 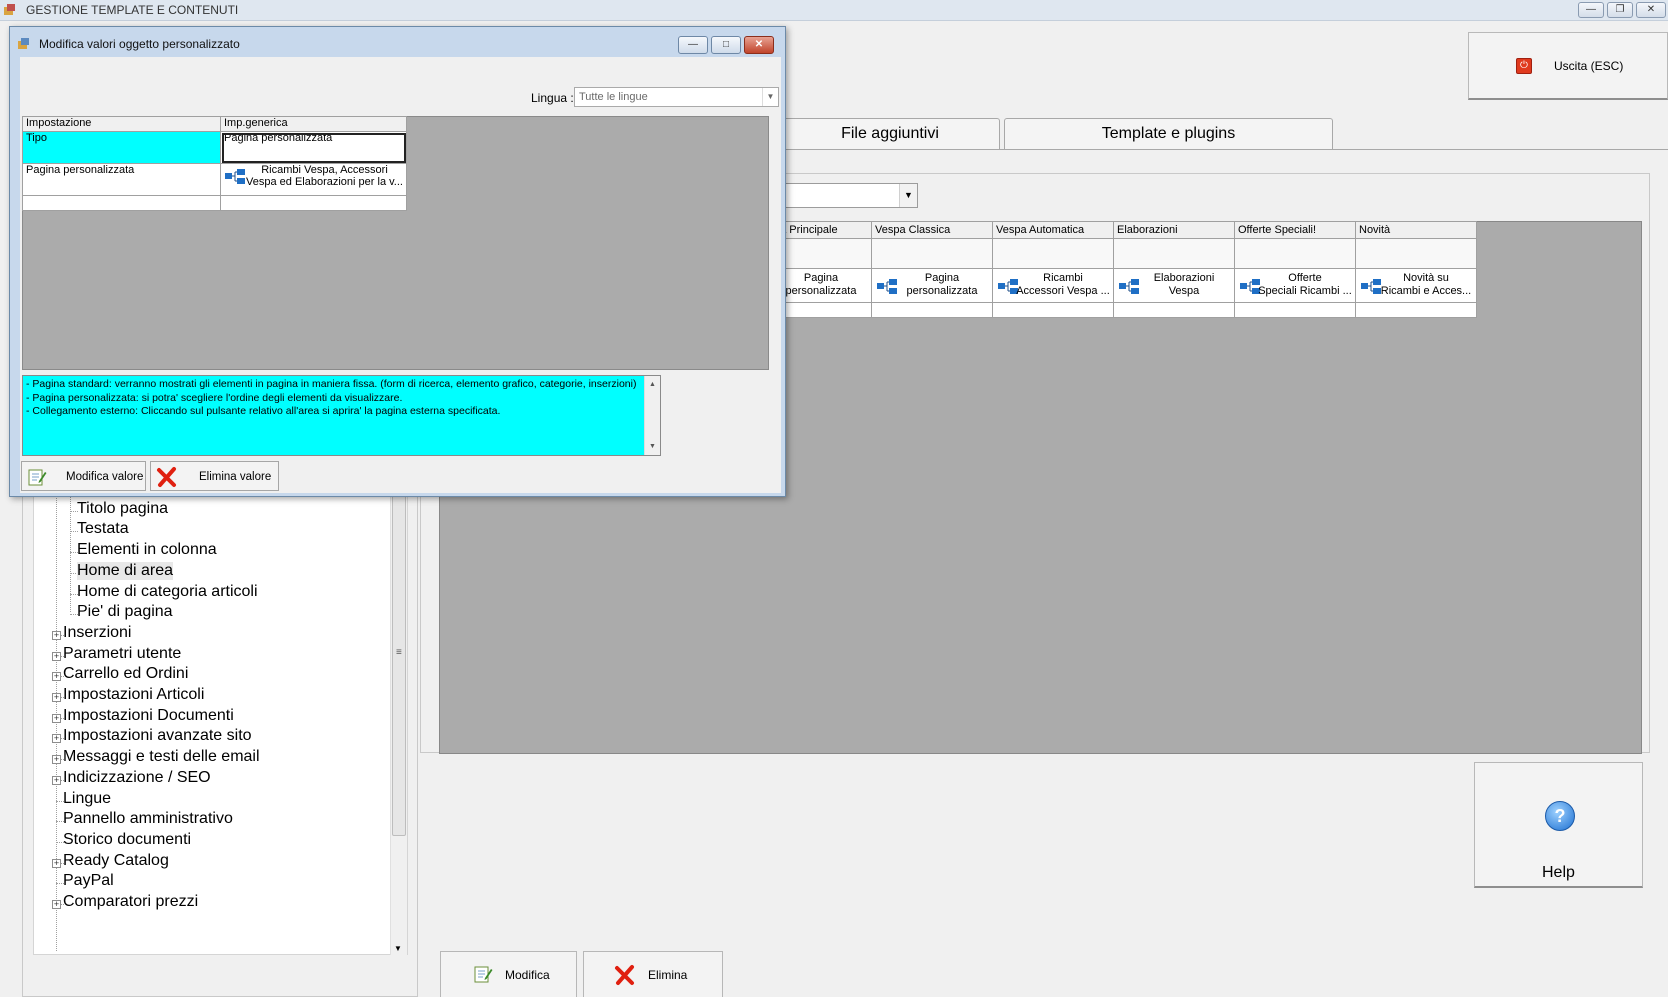 I want to click on delete-button: Elimina, so click(x=653, y=974).